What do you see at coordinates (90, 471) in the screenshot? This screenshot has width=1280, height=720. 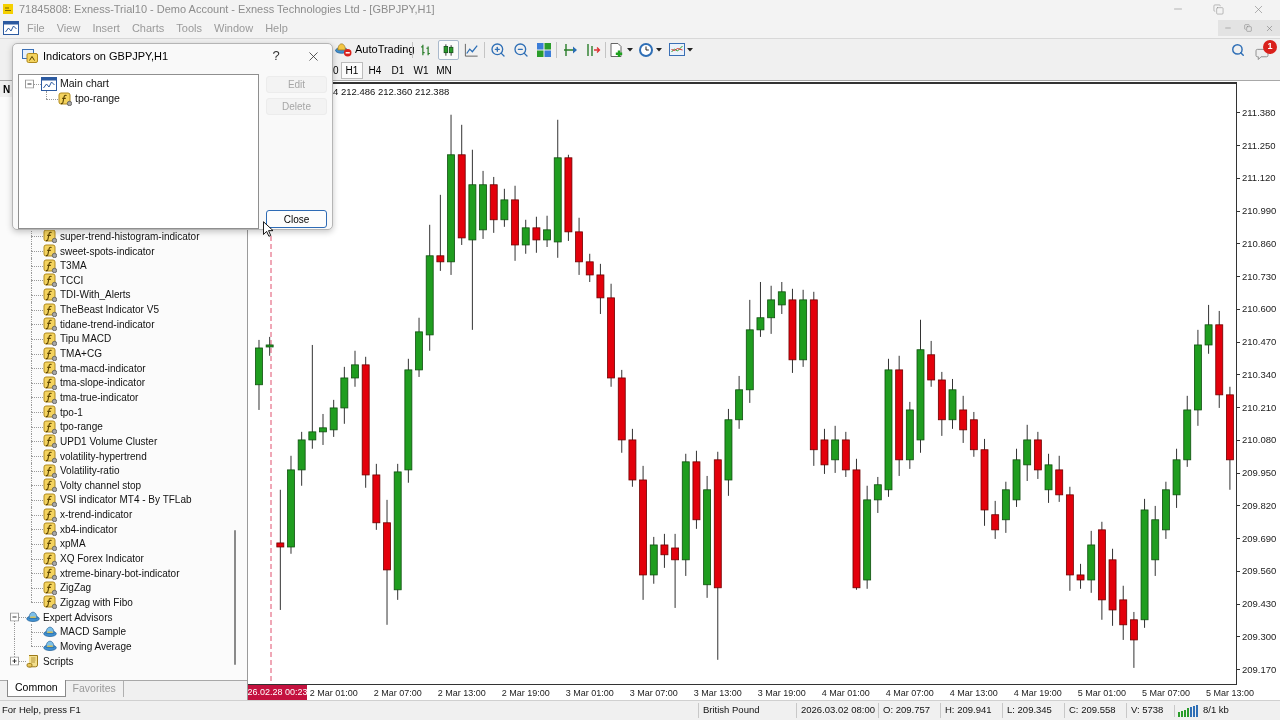 I see `tree-item: Volatility-ratio` at bounding box center [90, 471].